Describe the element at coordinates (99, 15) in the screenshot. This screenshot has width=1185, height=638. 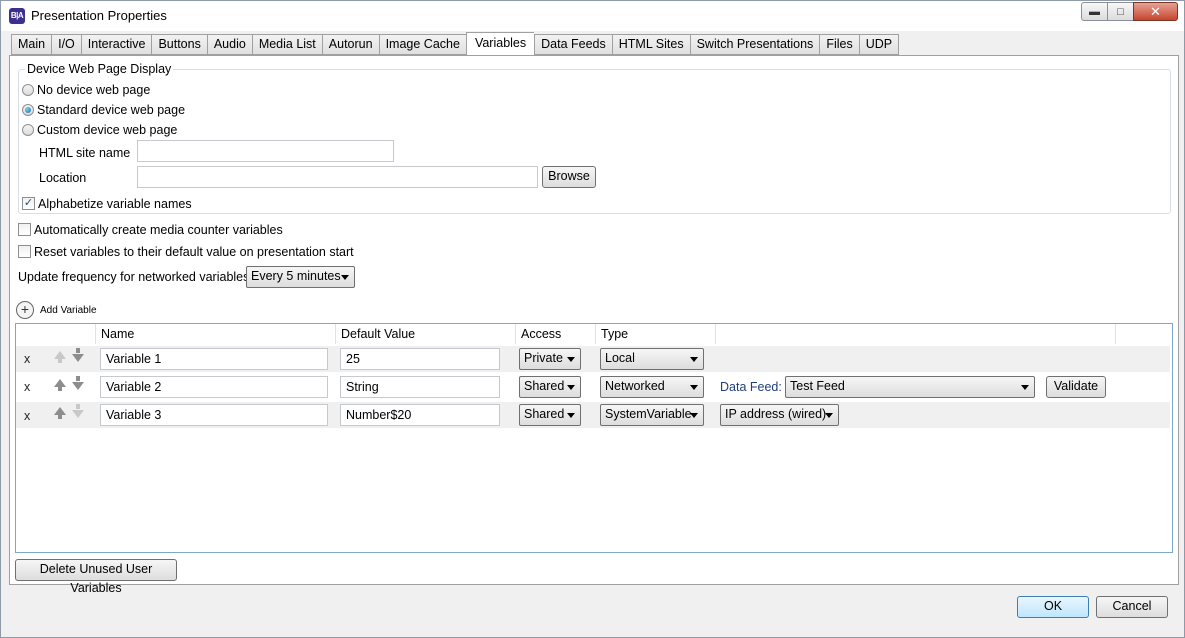
I see `window-title: Presentation Properties` at that location.